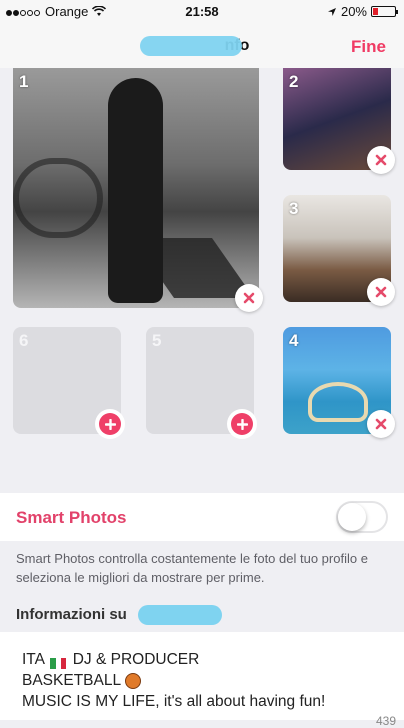  What do you see at coordinates (202, 517) in the screenshot?
I see `smart-photos-row: Smart Photos` at bounding box center [202, 517].